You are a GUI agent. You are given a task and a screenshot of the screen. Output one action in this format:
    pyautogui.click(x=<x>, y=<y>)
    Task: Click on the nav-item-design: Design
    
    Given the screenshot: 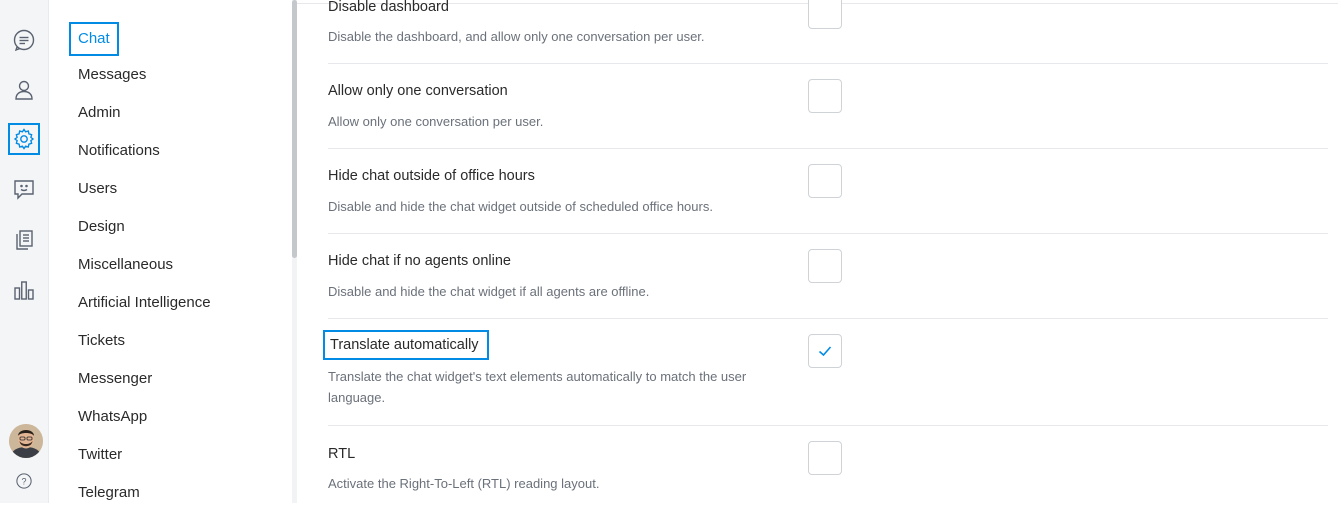 What is the action you would take?
    pyautogui.click(x=101, y=227)
    